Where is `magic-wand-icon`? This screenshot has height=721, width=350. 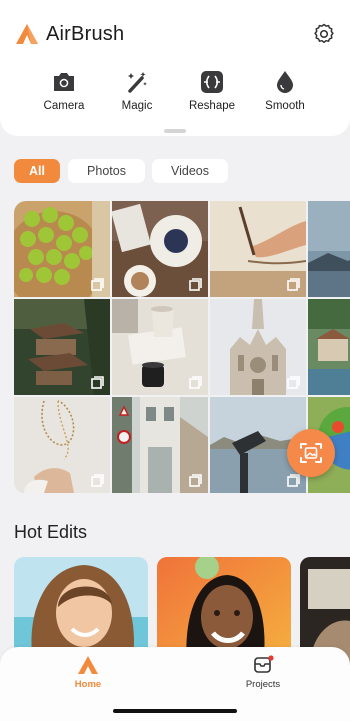 magic-wand-icon is located at coordinates (137, 82).